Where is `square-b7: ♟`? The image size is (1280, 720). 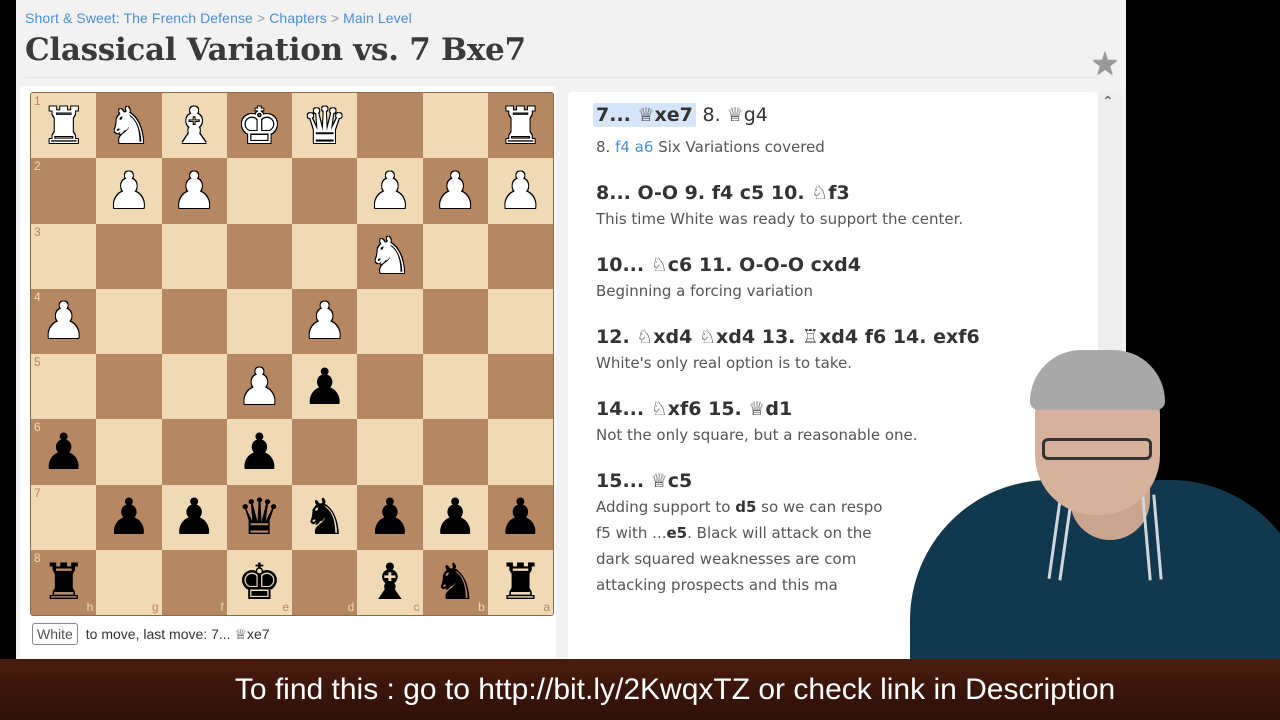 square-b7: ♟ is located at coordinates (455, 517).